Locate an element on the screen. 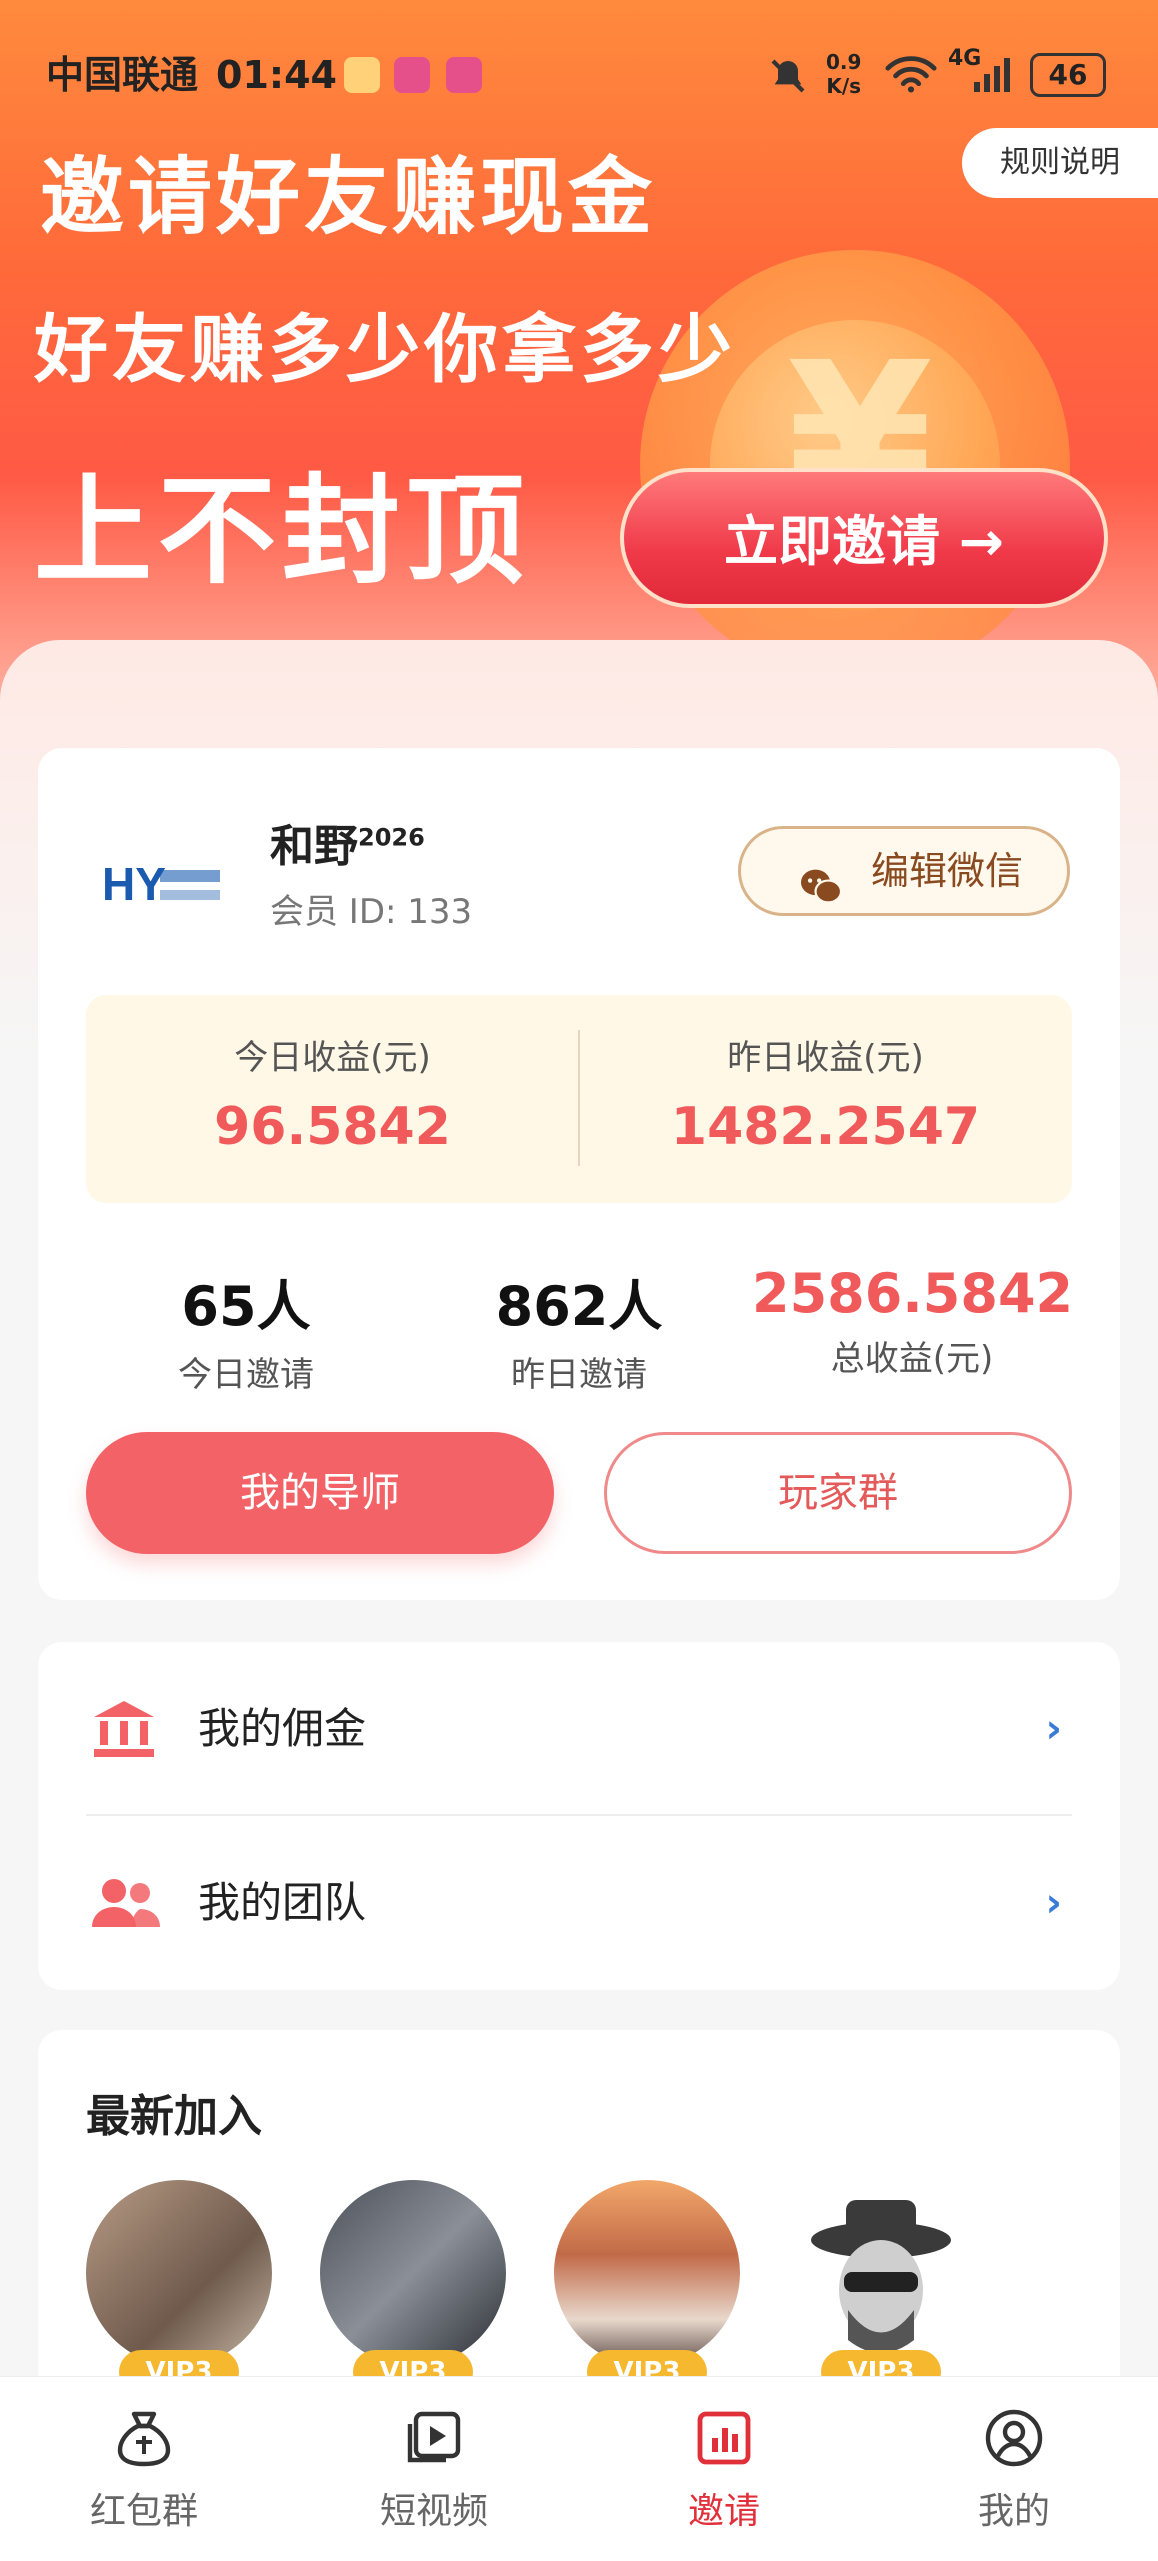 The width and height of the screenshot is (1158, 2561). tab-short-video: 短视频 is located at coordinates (434, 2468).